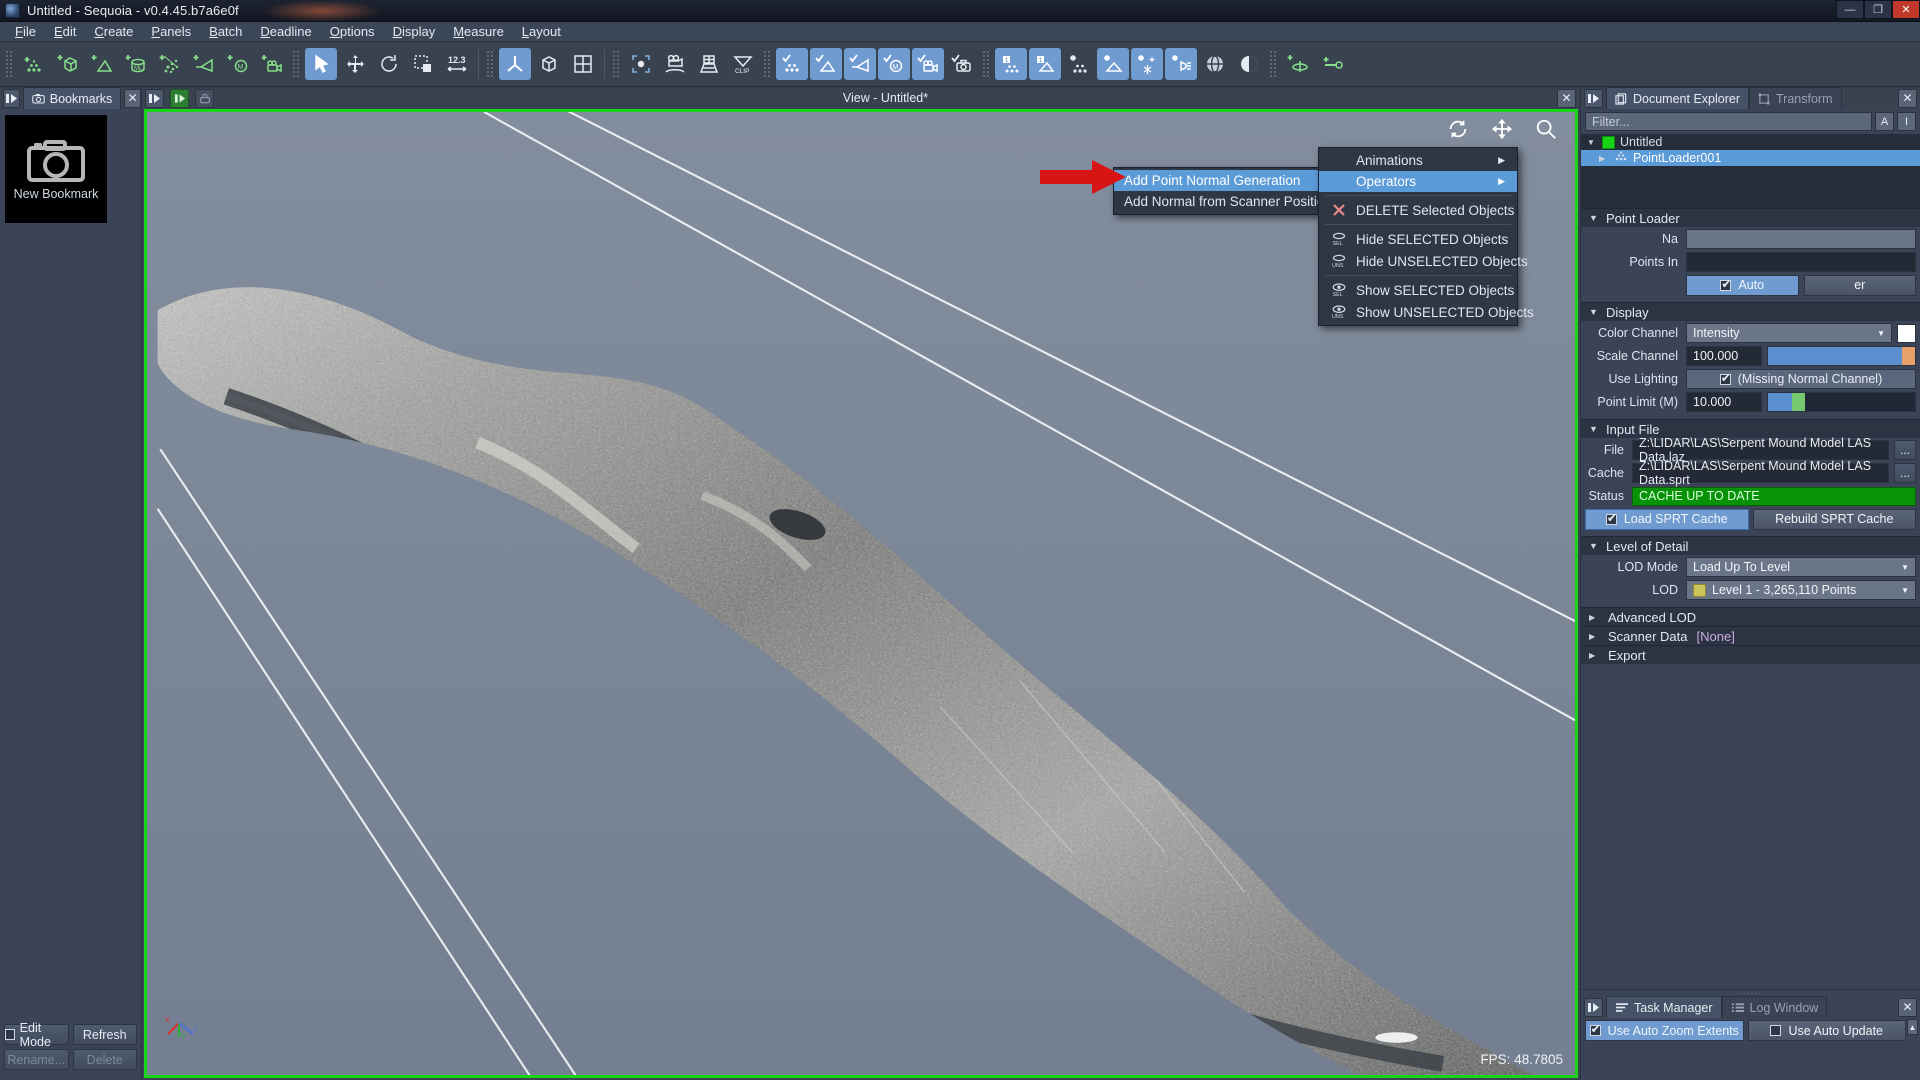 This screenshot has width=1920, height=1080. What do you see at coordinates (1011, 64) in the screenshot?
I see `points-numbered-icon: 1` at bounding box center [1011, 64].